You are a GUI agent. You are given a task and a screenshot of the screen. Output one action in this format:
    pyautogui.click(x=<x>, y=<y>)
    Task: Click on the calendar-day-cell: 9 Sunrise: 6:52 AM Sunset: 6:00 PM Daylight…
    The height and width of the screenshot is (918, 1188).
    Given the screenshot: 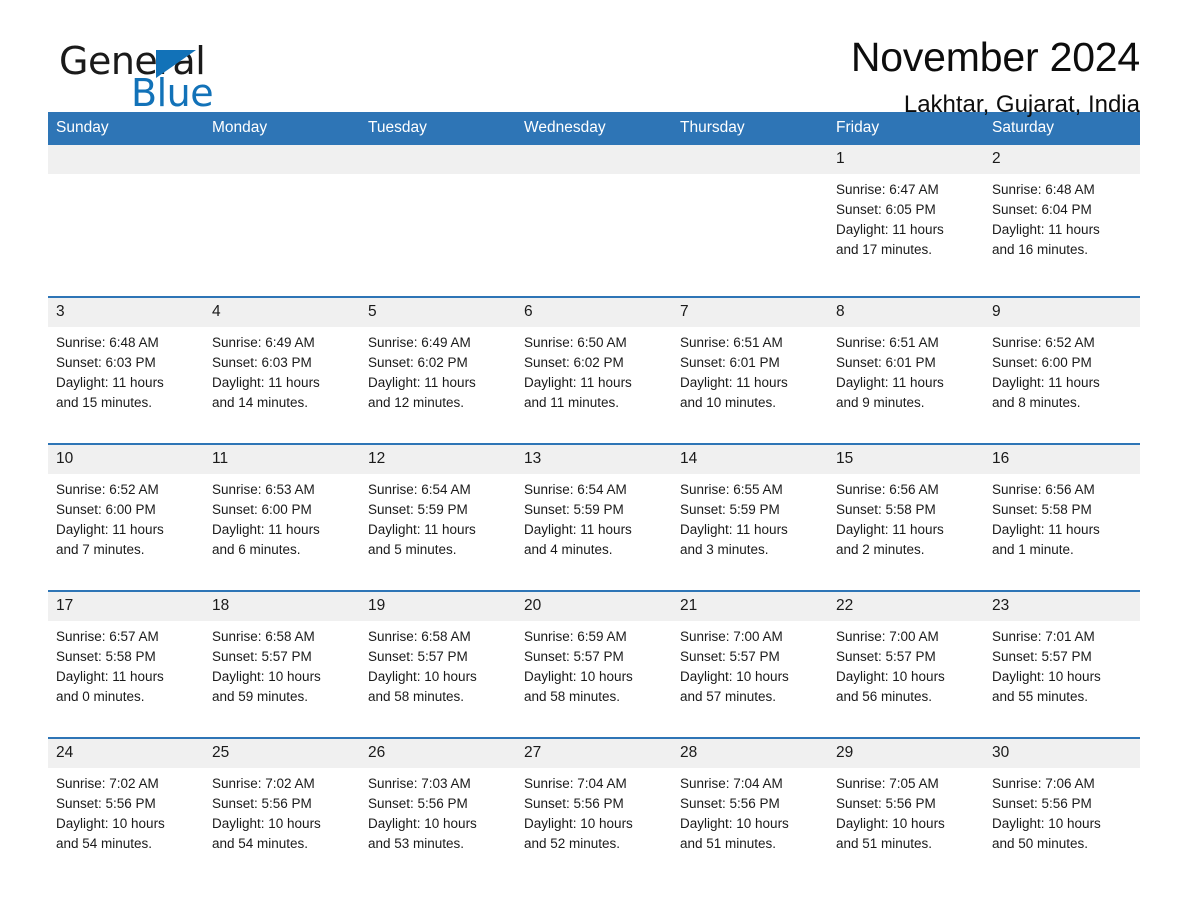 What is the action you would take?
    pyautogui.click(x=1062, y=370)
    